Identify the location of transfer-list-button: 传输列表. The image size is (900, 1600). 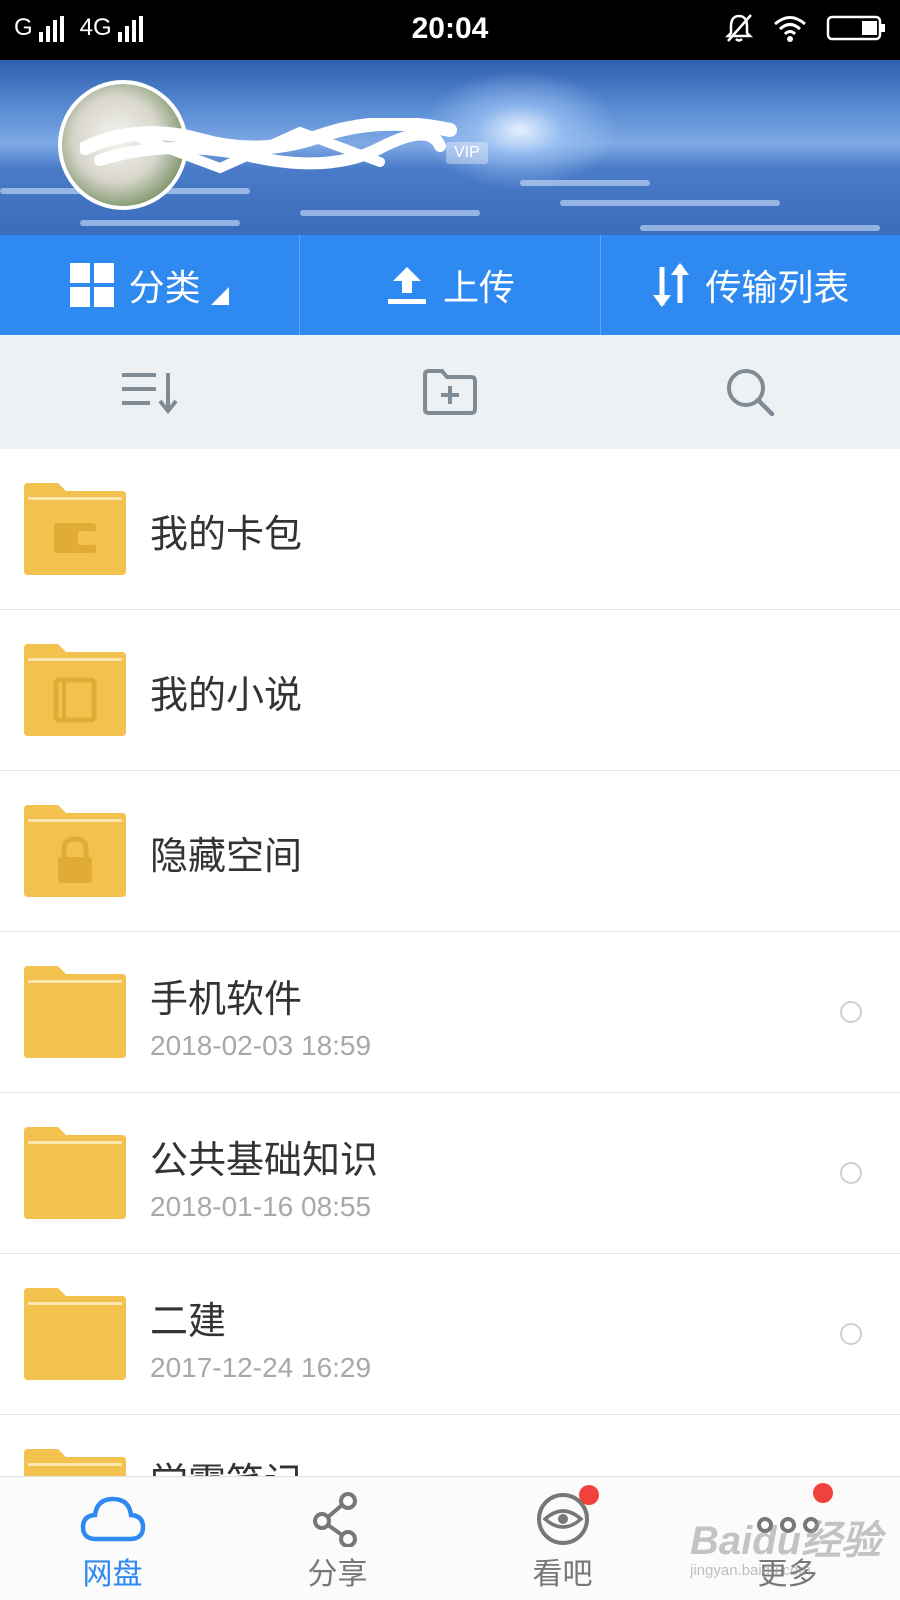
(750, 285).